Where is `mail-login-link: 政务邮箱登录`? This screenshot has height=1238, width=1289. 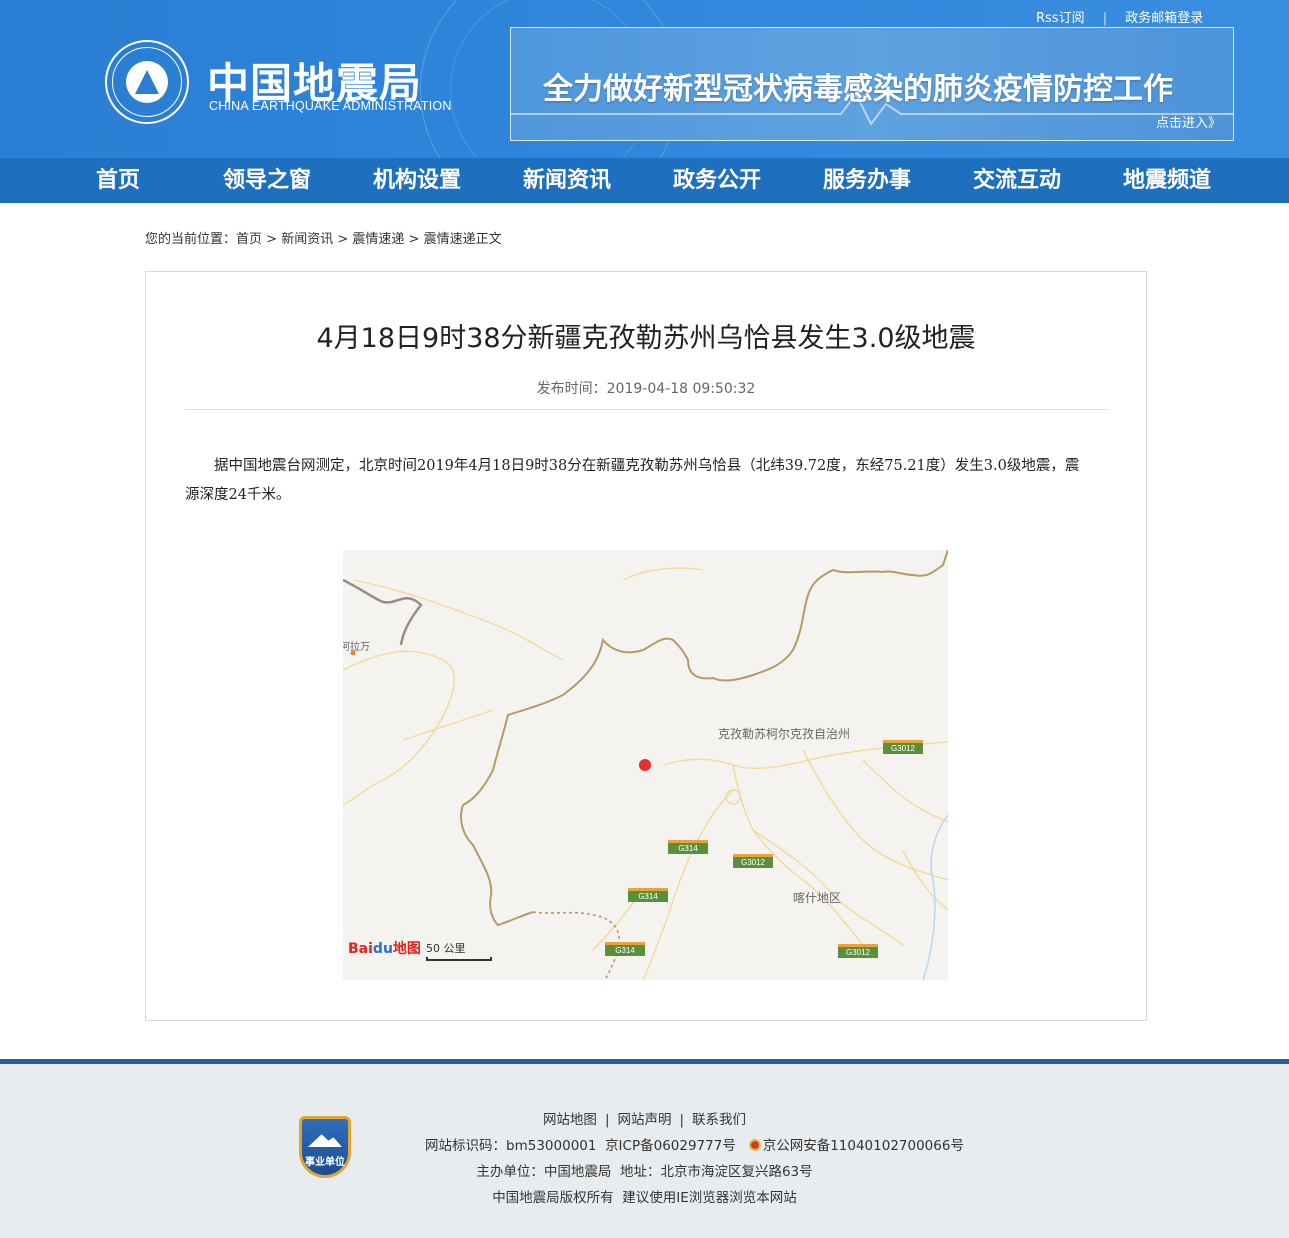
mail-login-link: 政务邮箱登录 is located at coordinates (1164, 16).